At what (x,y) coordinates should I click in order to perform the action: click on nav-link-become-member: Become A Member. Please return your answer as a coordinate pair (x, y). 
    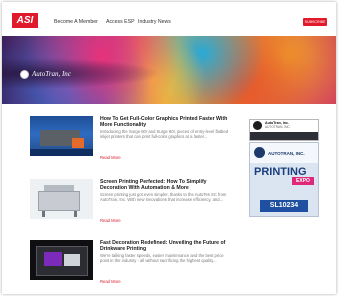
    Looking at the image, I should click on (76, 22).